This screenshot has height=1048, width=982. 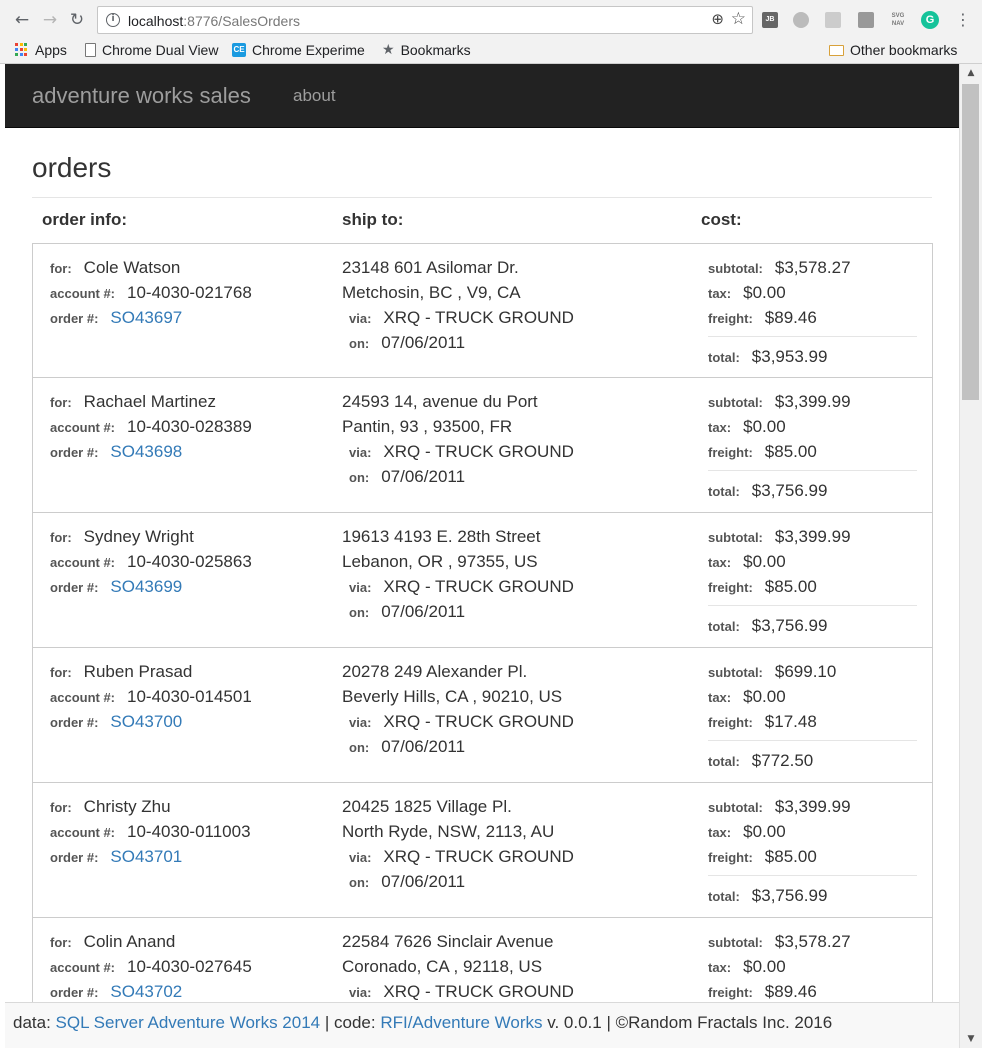 I want to click on bookmark-item: CE Chrome Experime, so click(x=300, y=50).